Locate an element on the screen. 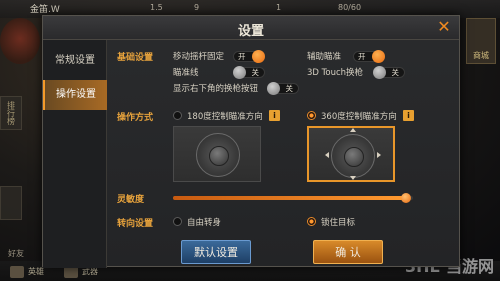  bottom-right-button-toggle: 关 is located at coordinates (283, 88).